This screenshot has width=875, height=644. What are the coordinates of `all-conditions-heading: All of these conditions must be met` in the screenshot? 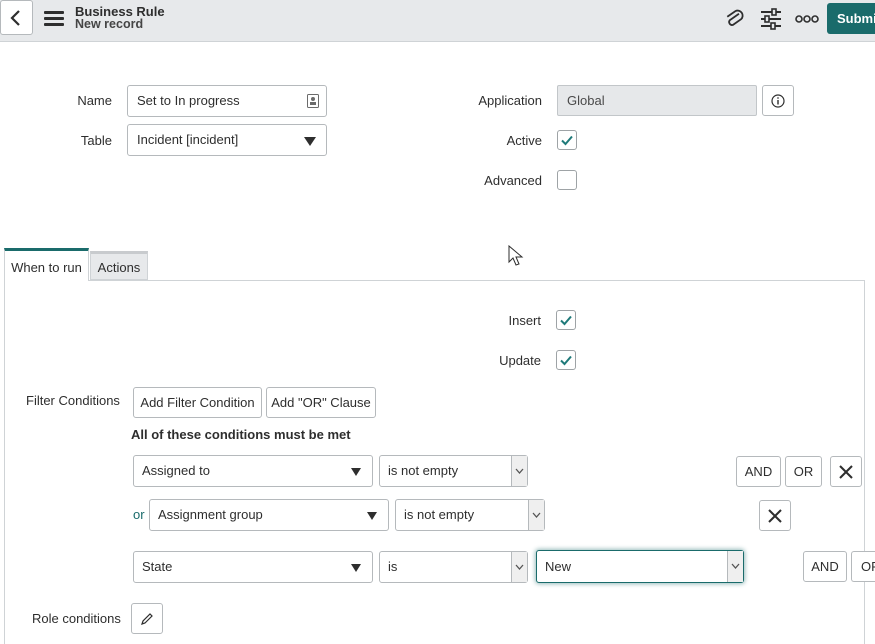 It's located at (241, 434).